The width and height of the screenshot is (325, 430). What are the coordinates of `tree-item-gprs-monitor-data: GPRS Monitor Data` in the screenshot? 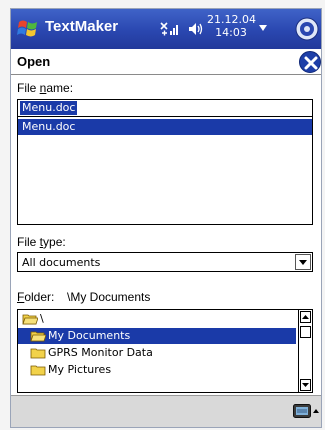 It's located at (157, 353).